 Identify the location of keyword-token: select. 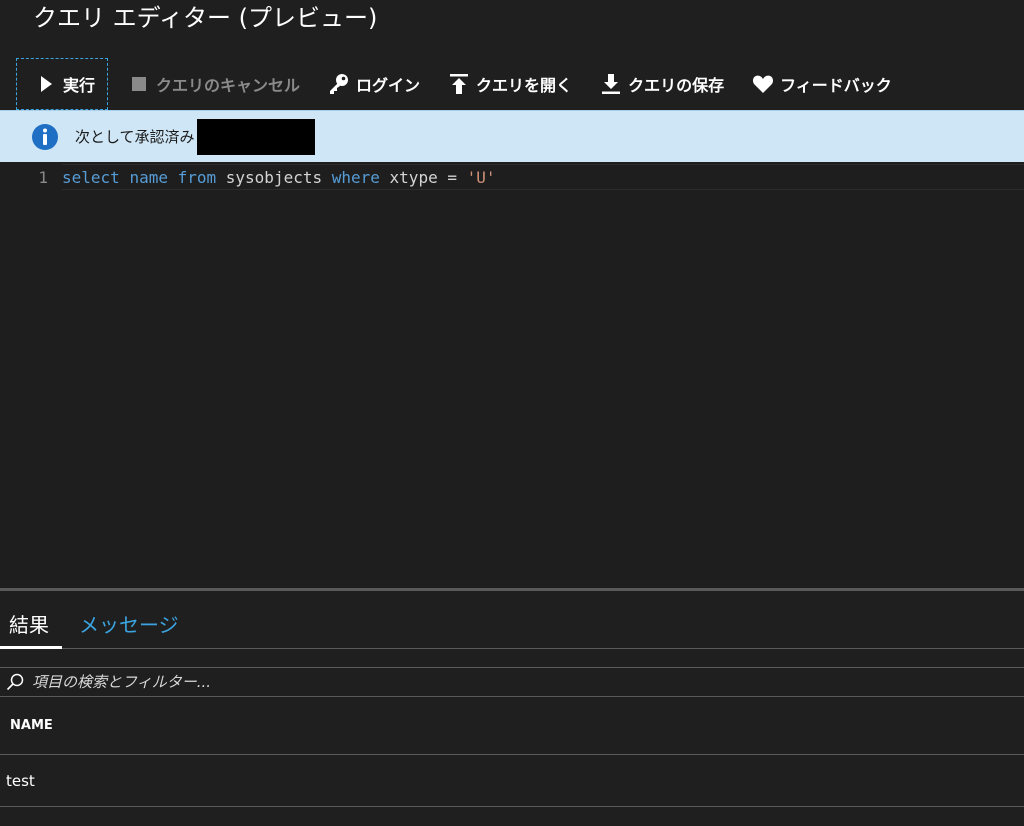
(91, 177).